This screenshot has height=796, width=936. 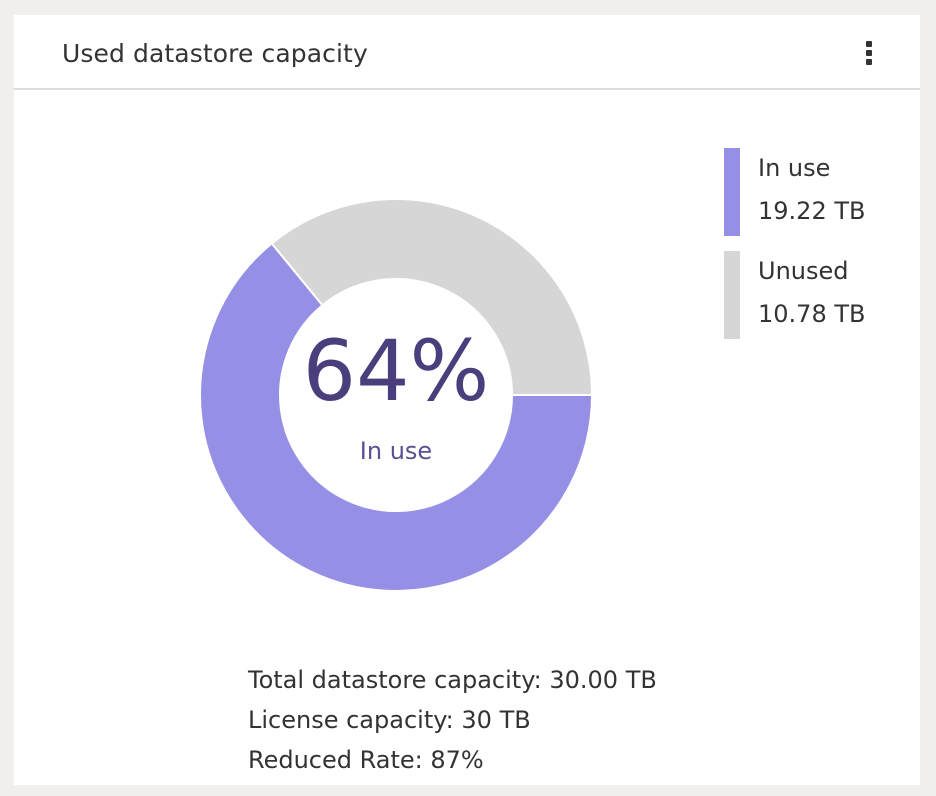 What do you see at coordinates (366, 760) in the screenshot?
I see `reduced-rate-text: Reduced Rate: 87%` at bounding box center [366, 760].